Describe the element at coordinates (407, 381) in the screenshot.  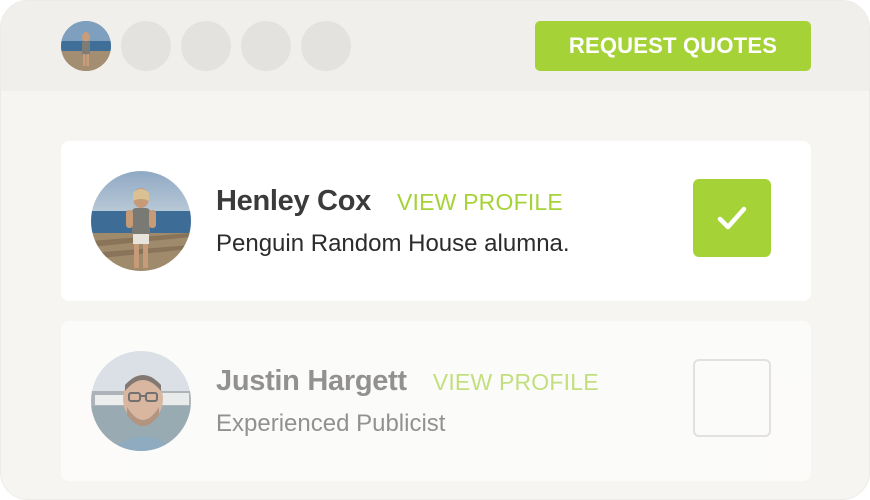
I see `name-row: Justin Hargett VIEW PROFILE` at that location.